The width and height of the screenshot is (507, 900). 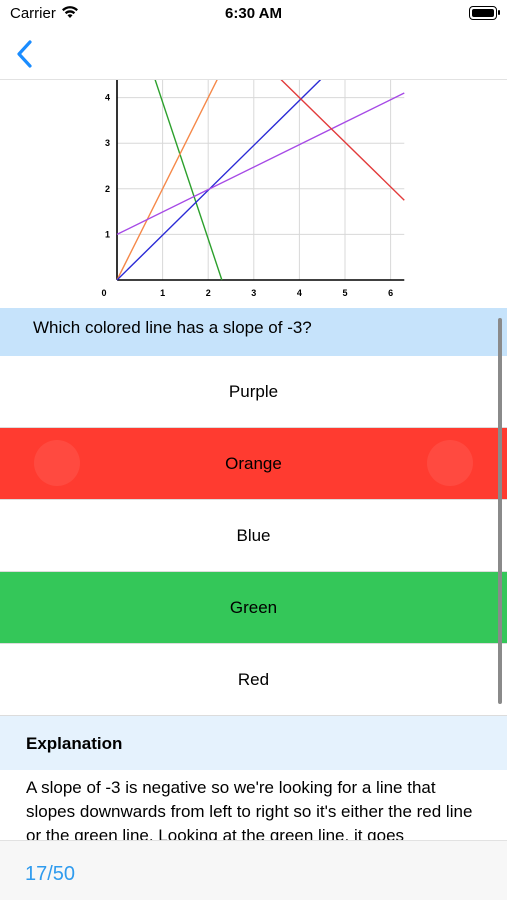 I want to click on explanation-title: Explanation, so click(x=253, y=743).